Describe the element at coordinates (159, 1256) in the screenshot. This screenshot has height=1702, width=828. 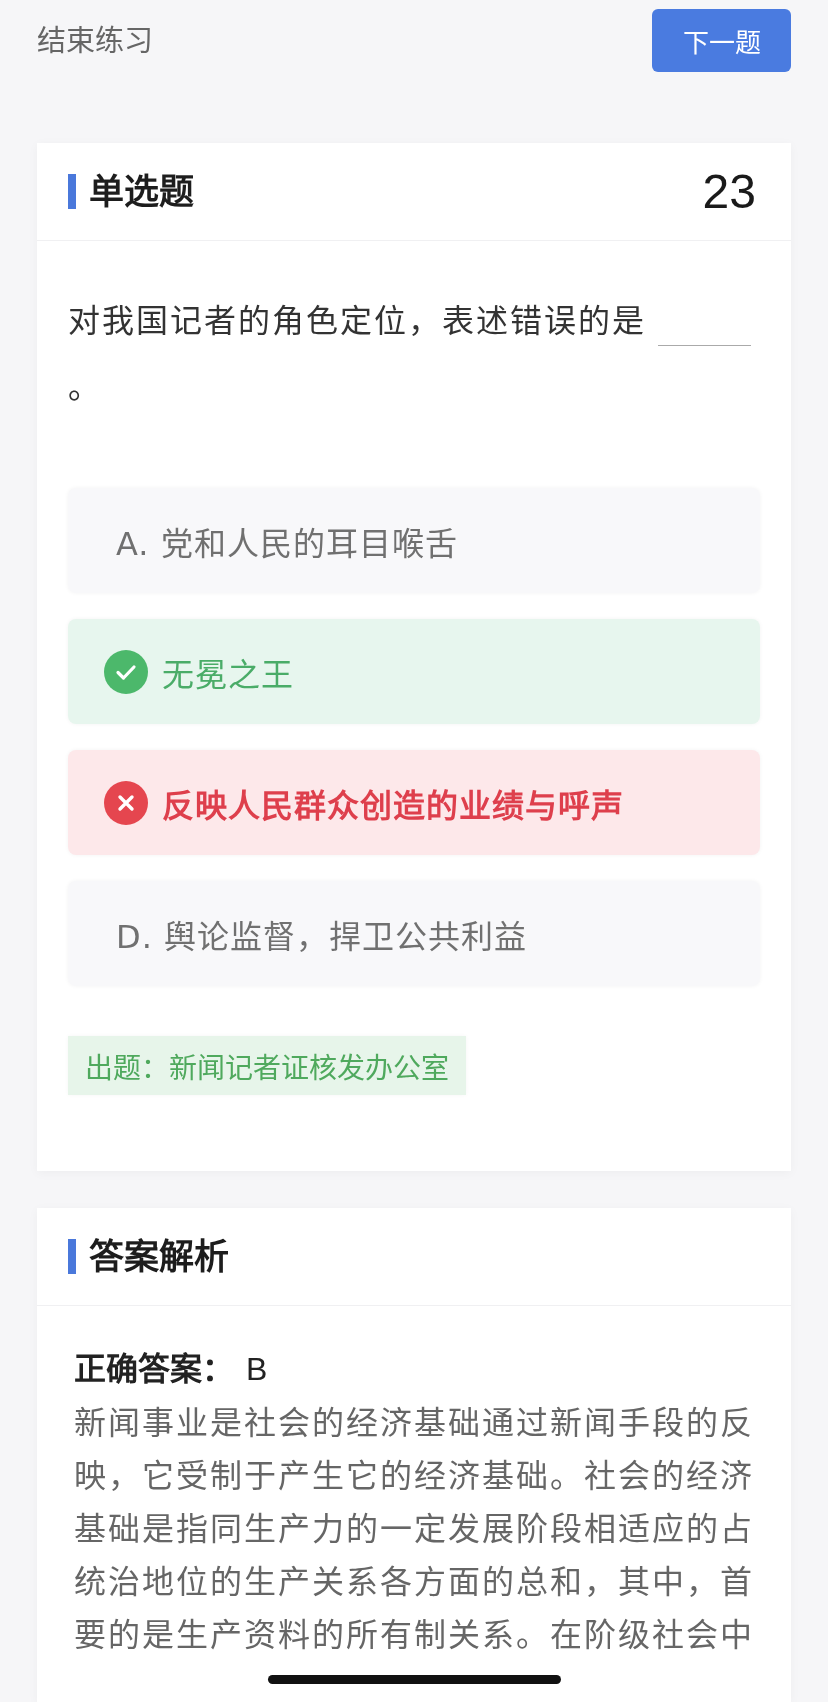
I see `card-title: 答案解析` at that location.